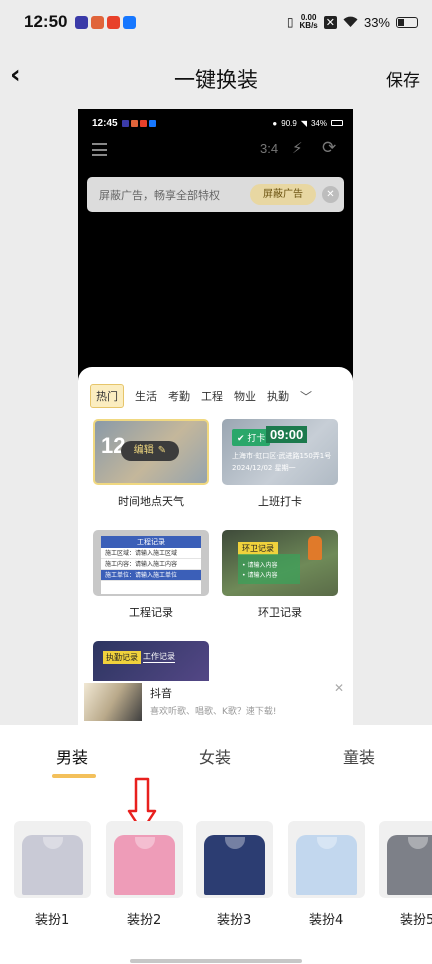  What do you see at coordinates (74, 776) in the screenshot?
I see `active-tab-indicator` at bounding box center [74, 776].